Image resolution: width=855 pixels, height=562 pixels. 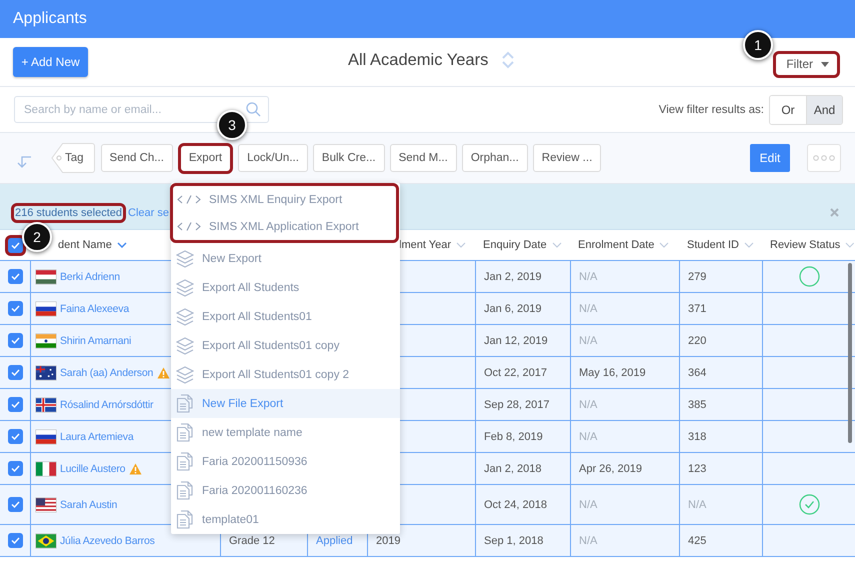 I want to click on export-menu-item: new template name, so click(x=285, y=432).